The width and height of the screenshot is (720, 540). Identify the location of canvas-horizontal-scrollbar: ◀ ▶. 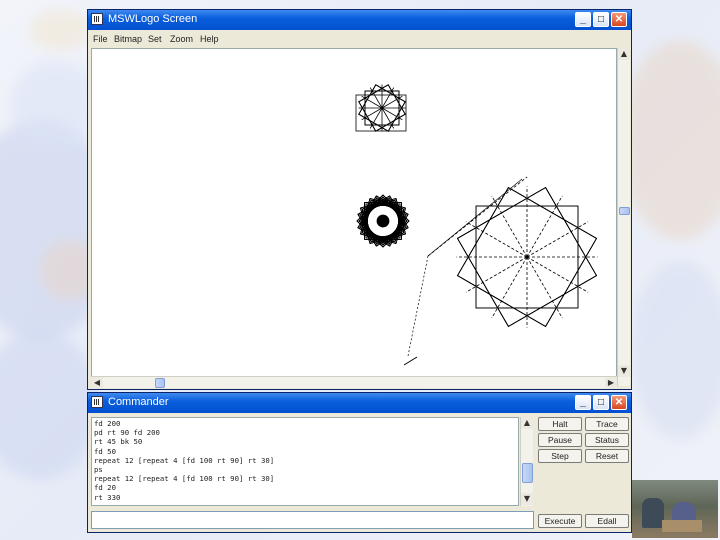
(354, 382).